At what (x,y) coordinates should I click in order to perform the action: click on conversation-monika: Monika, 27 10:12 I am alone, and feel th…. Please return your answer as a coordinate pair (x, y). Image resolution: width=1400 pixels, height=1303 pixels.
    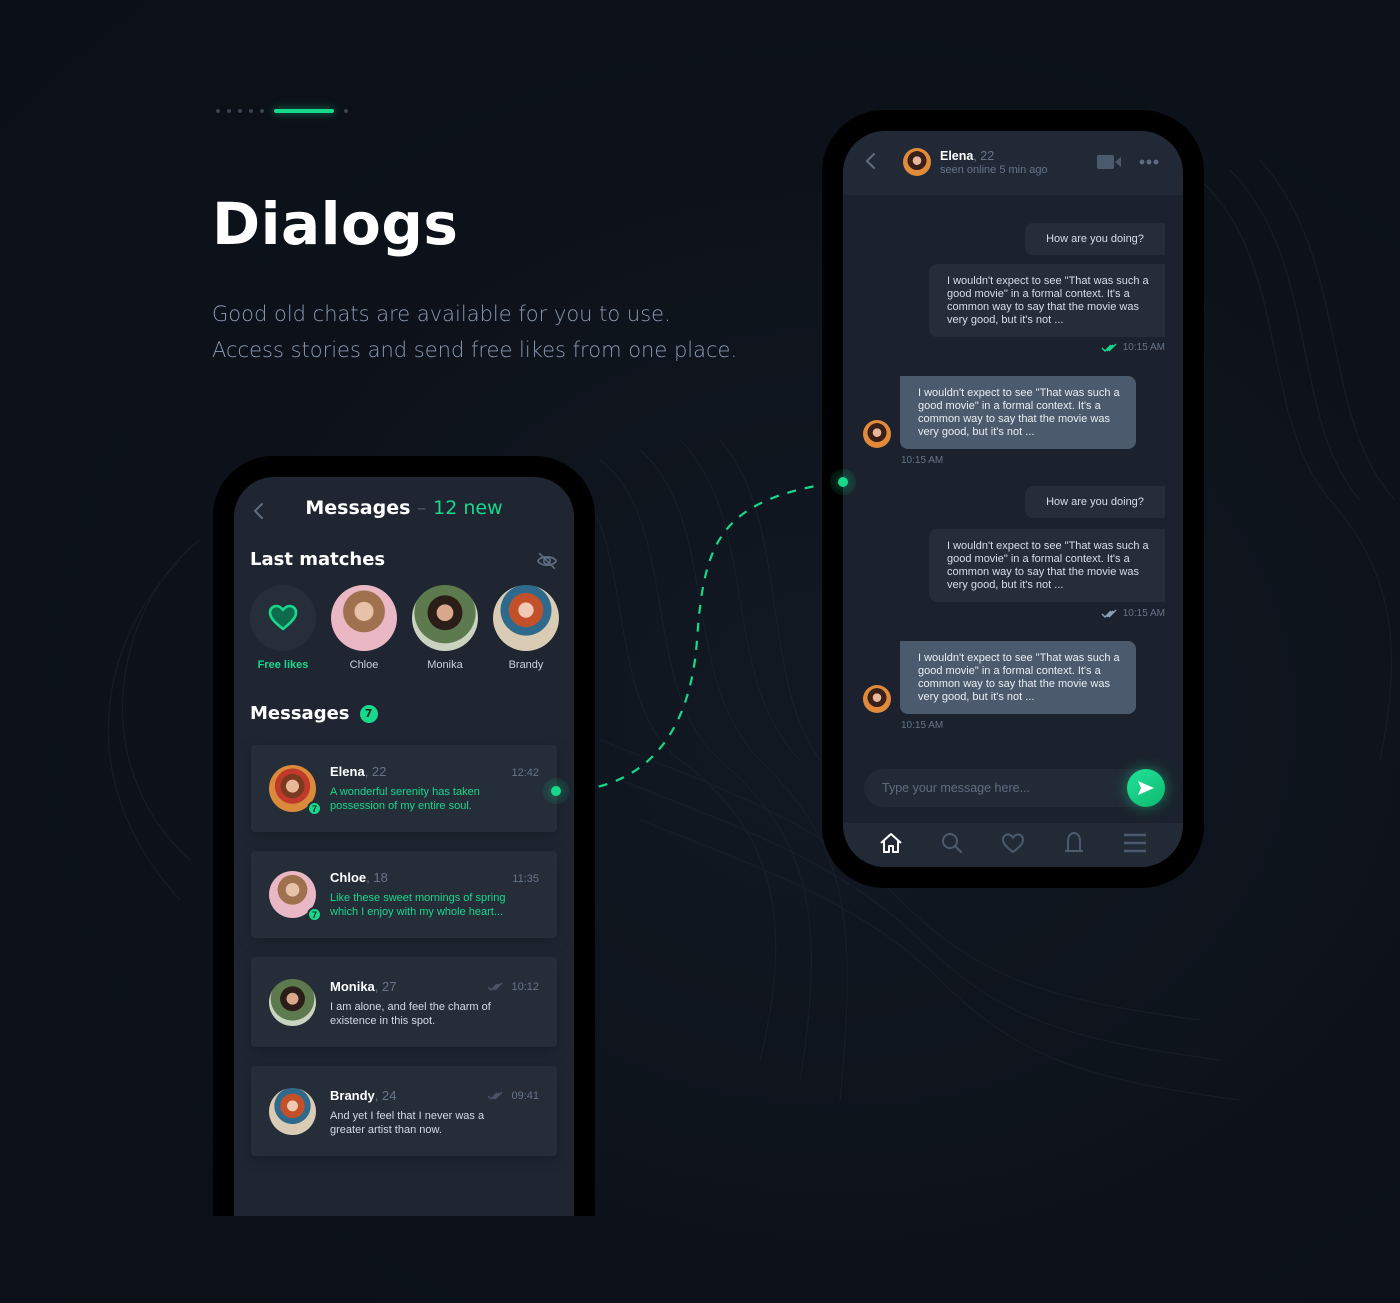
    Looking at the image, I should click on (404, 1002).